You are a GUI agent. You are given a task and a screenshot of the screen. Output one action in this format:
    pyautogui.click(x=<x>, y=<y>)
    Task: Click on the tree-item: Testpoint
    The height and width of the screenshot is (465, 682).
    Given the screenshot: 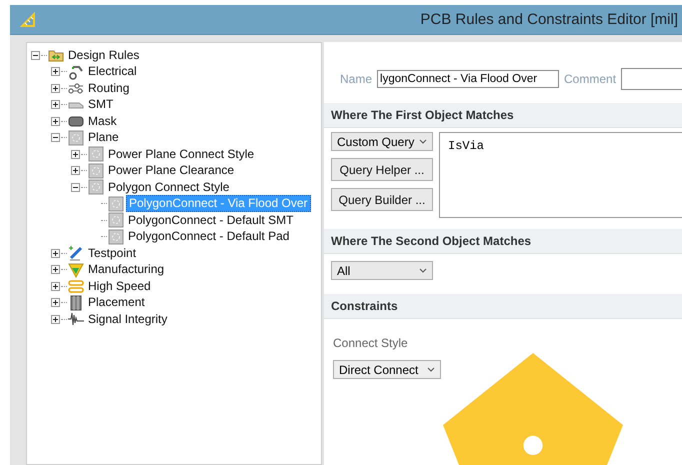 What is the action you would take?
    pyautogui.click(x=112, y=253)
    